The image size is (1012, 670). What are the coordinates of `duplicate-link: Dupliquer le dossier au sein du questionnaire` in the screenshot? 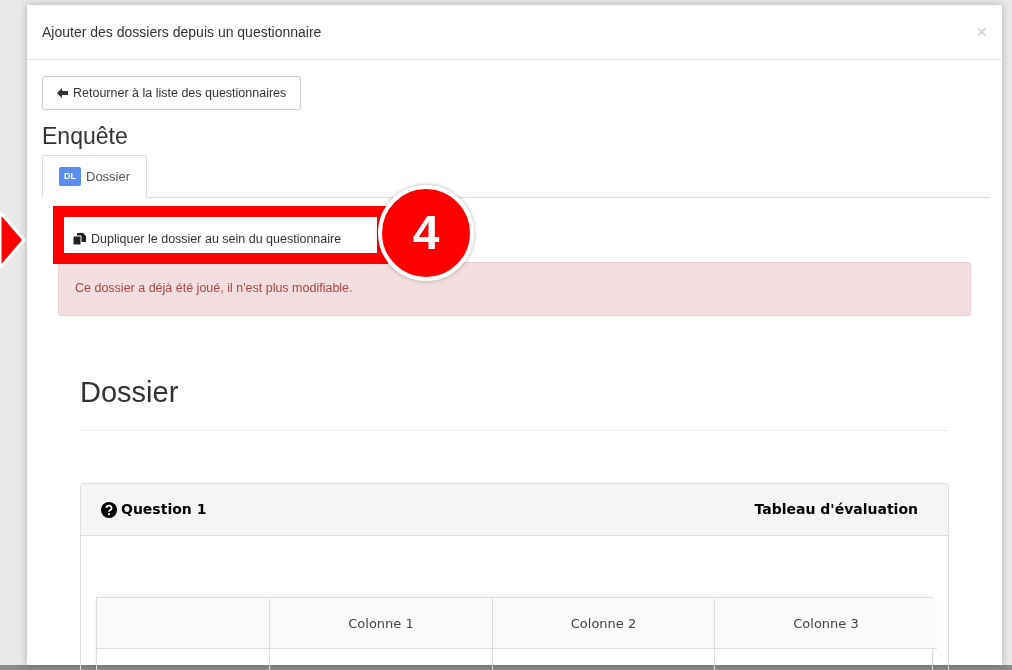 It's located at (216, 239).